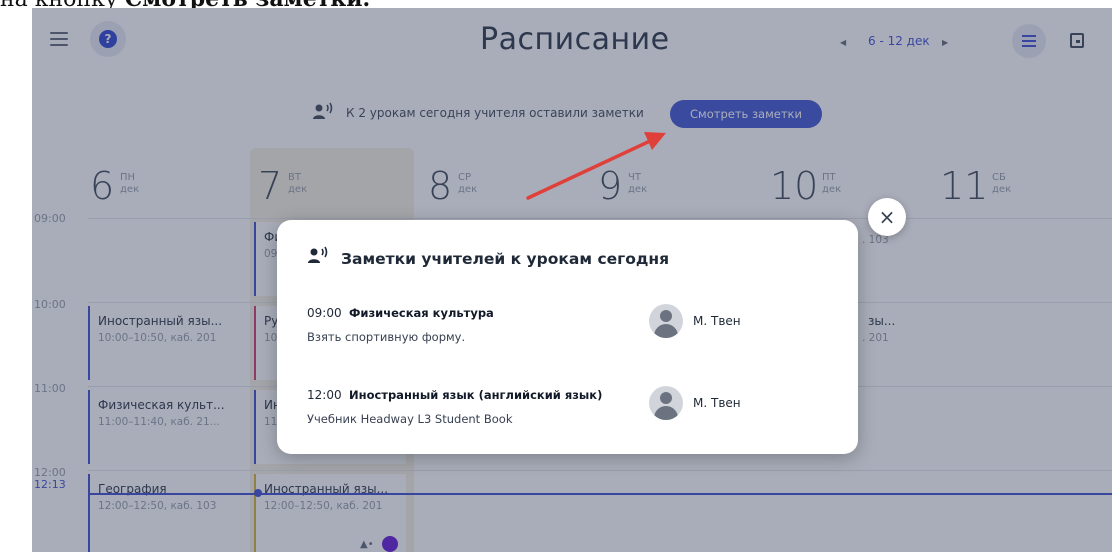 The width and height of the screenshot is (1112, 552). What do you see at coordinates (386, 337) in the screenshot?
I see `note-text: Взять спортивную форму.` at bounding box center [386, 337].